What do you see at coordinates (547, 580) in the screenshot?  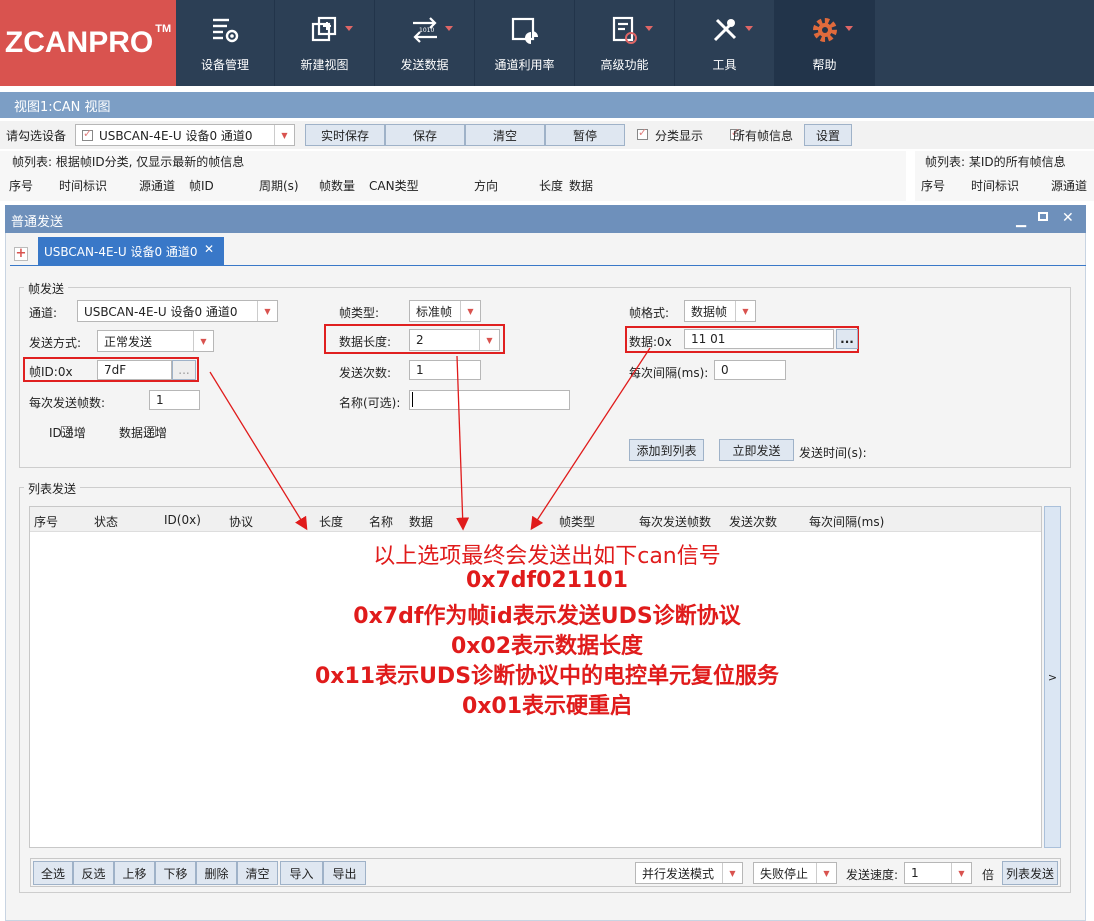 I see `annotation-line: 0x7df021101` at bounding box center [547, 580].